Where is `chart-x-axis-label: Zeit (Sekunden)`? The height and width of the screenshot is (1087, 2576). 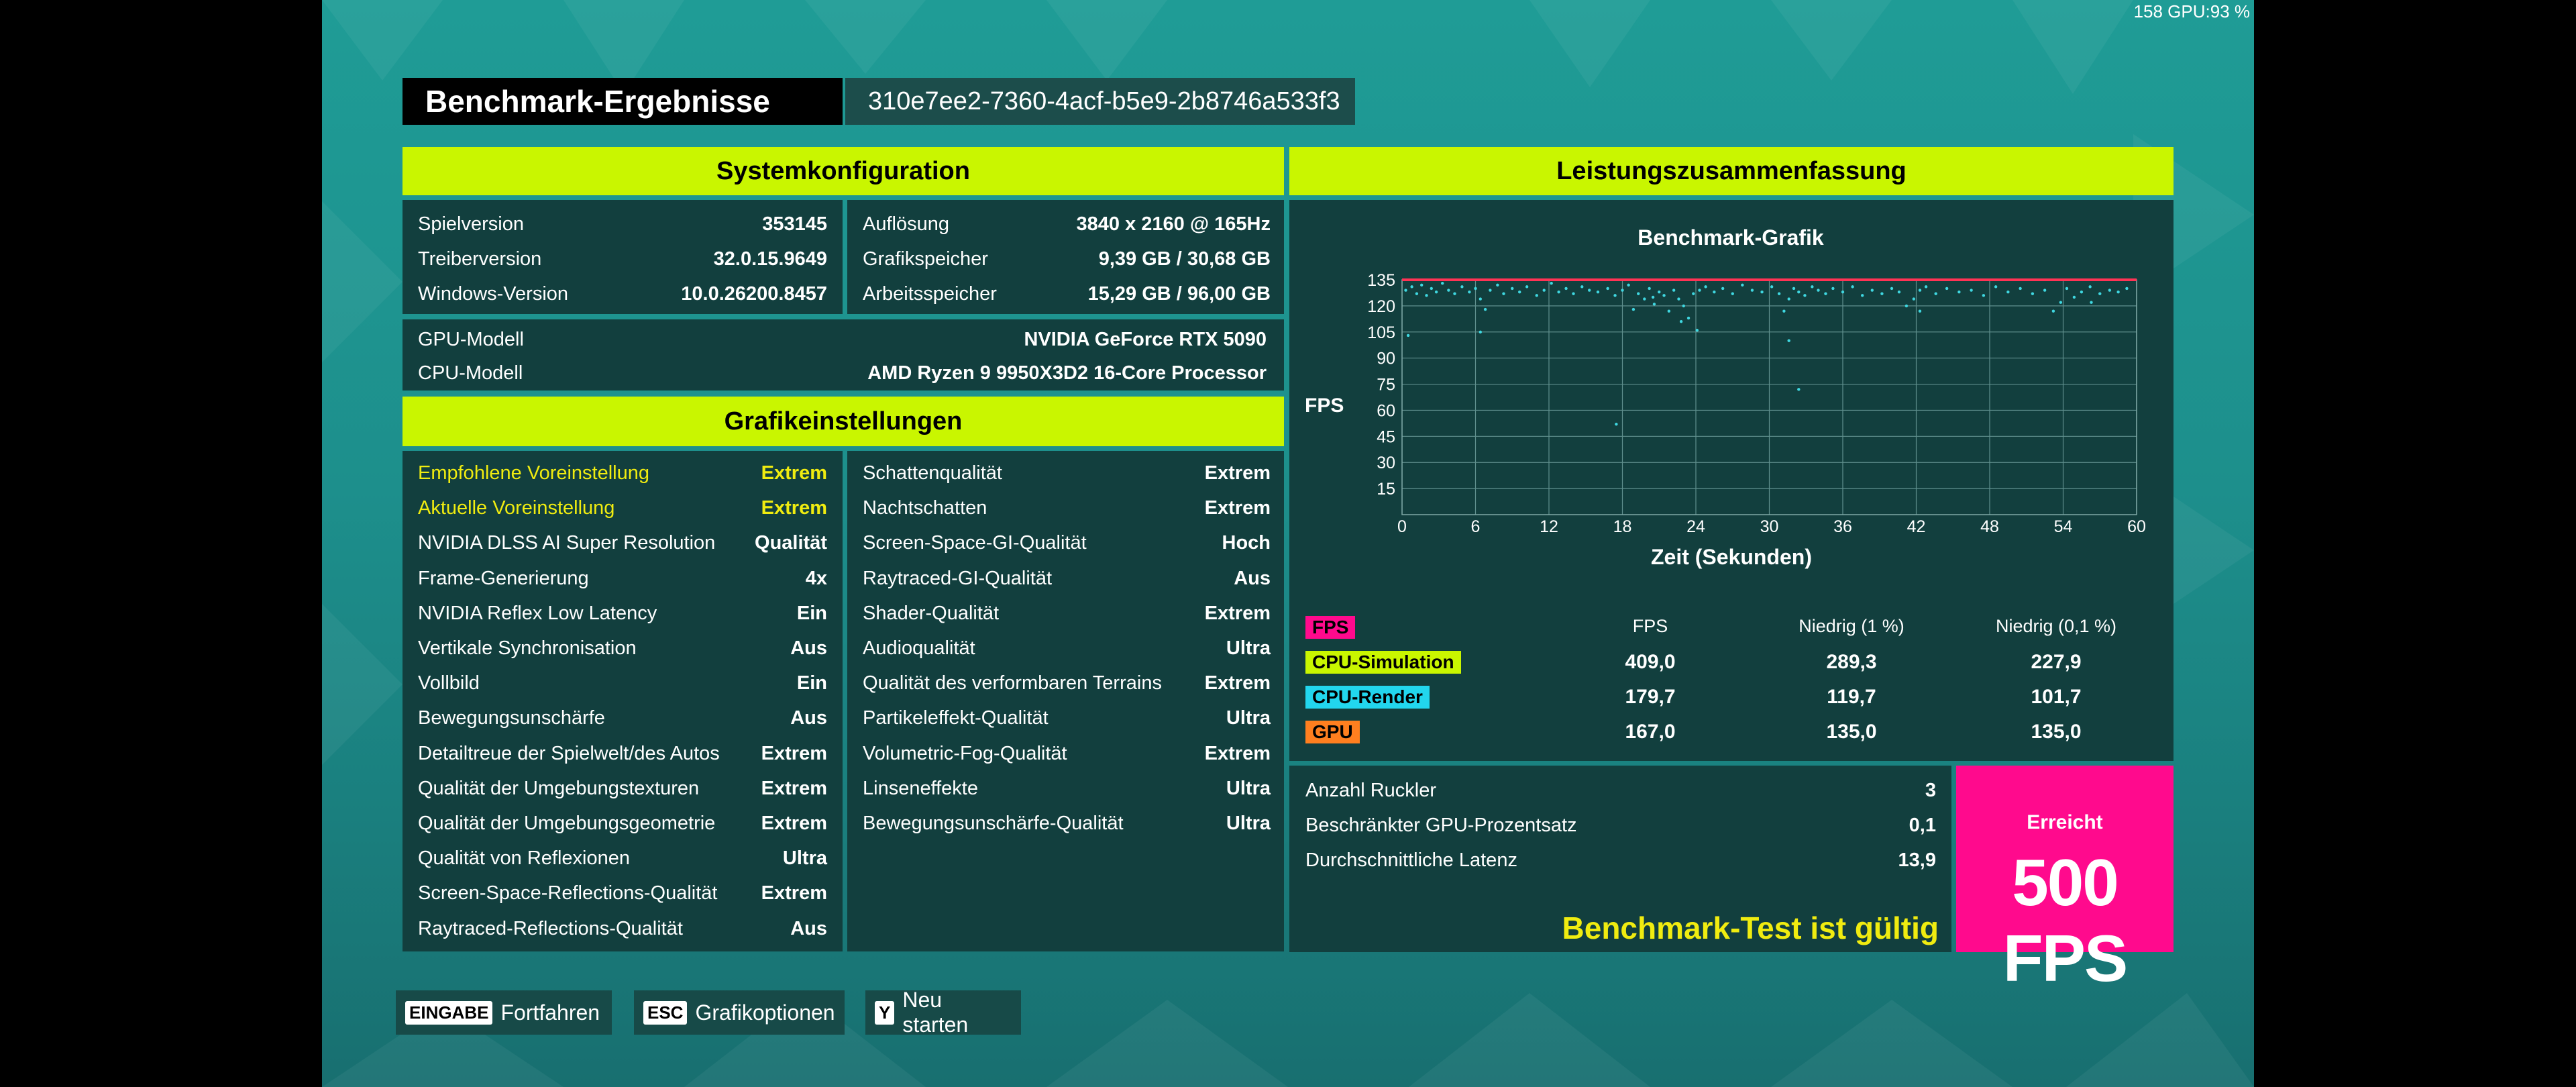 chart-x-axis-label: Zeit (Sekunden) is located at coordinates (1731, 557).